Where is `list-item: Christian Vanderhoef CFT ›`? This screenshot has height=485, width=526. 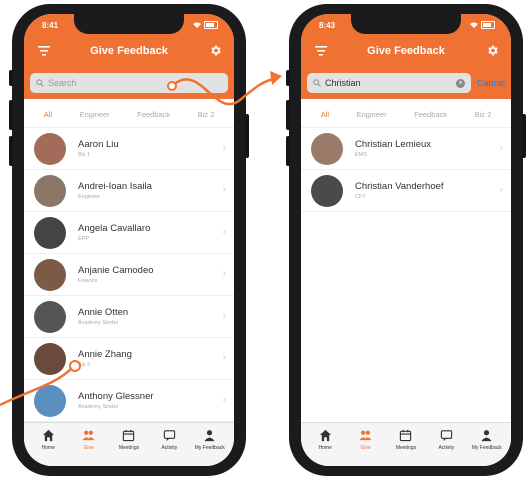
list-item: Christian Vanderhoef CFT › is located at coordinates (406, 191).